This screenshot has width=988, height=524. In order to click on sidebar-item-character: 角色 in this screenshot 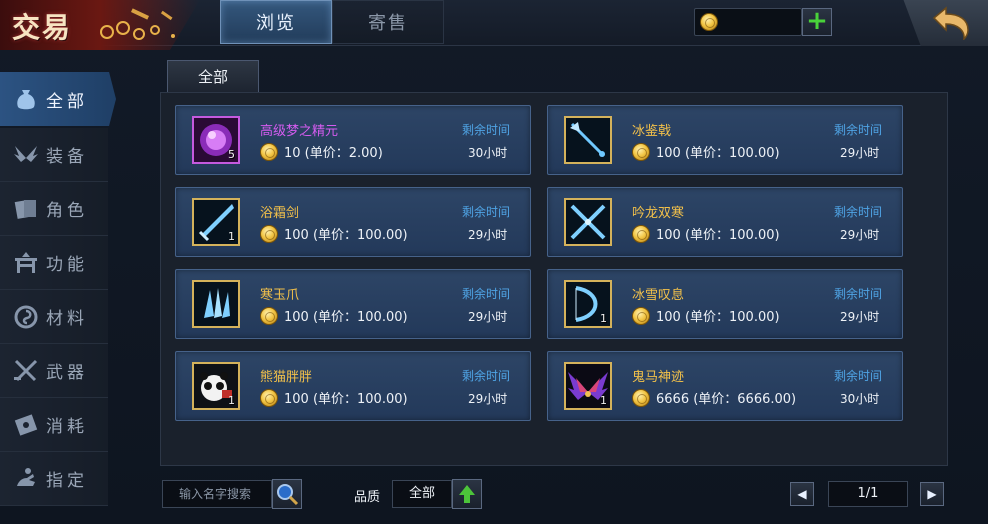, I will do `click(54, 209)`.